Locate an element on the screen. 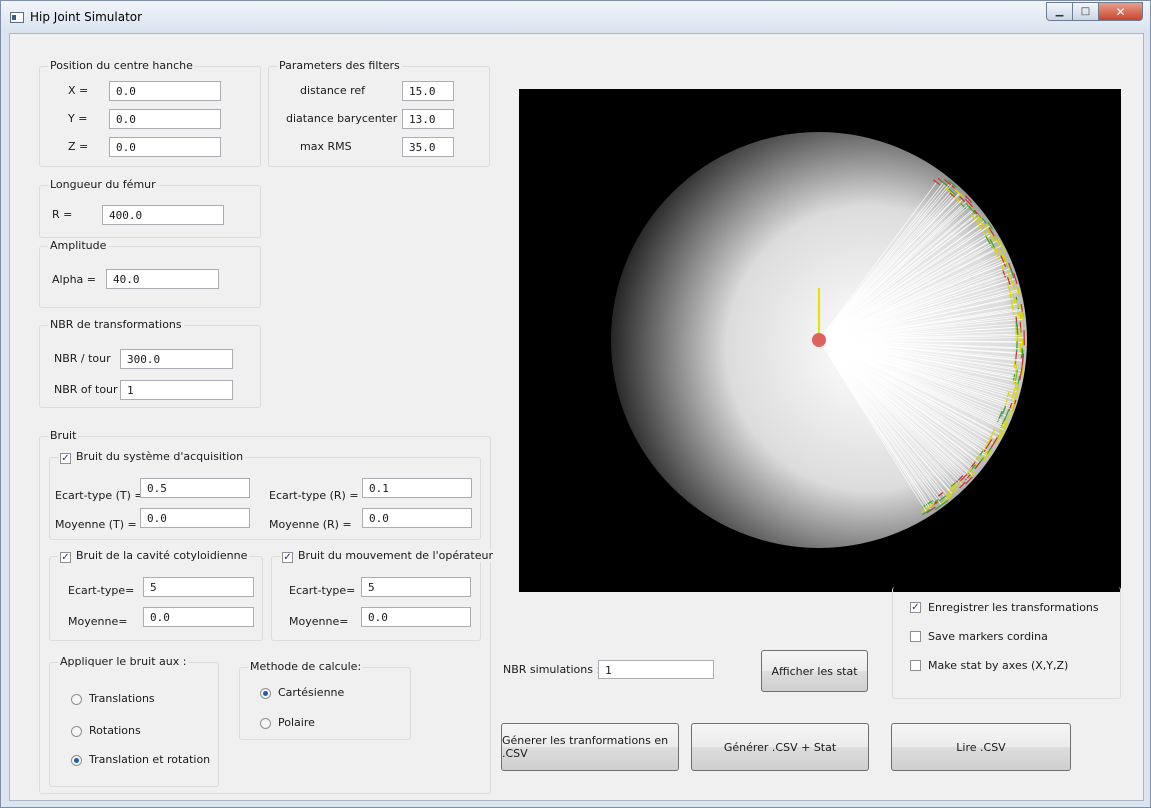 This screenshot has width=1151, height=808. maximize-button: □ is located at coordinates (1086, 11).